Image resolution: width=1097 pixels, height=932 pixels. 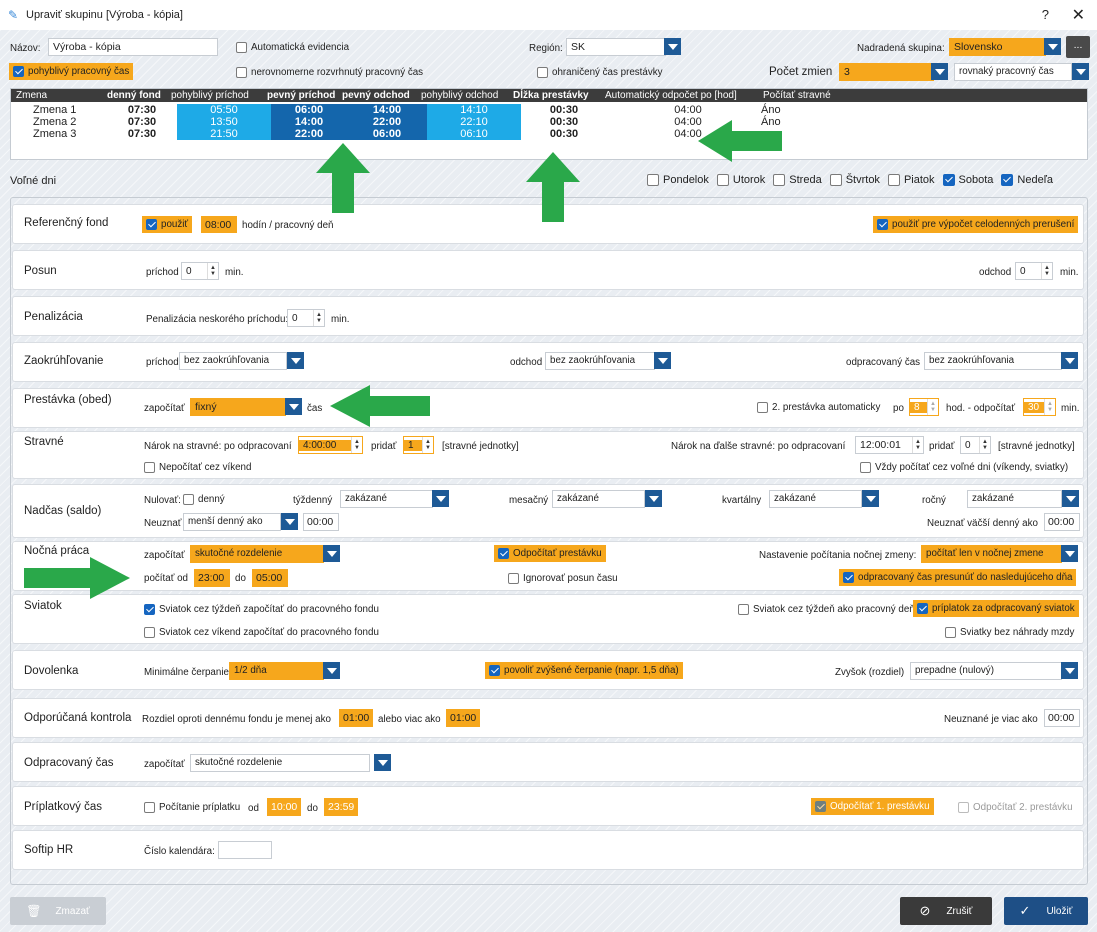 What do you see at coordinates (232, 522) in the screenshot?
I see `ignore-select: menší denný ako` at bounding box center [232, 522].